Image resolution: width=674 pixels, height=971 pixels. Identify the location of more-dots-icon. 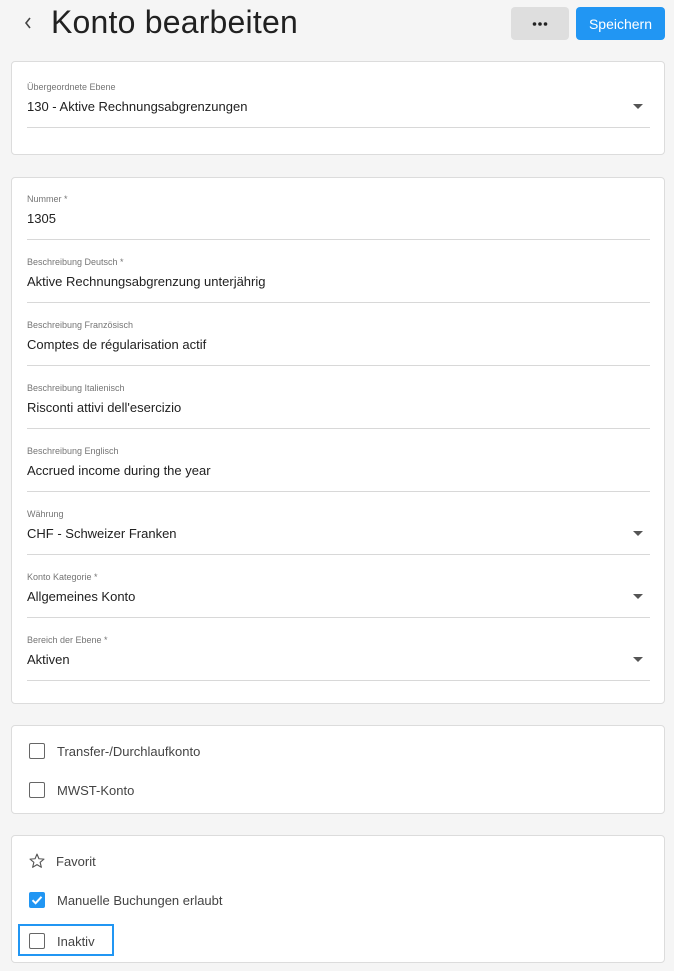
(540, 23).